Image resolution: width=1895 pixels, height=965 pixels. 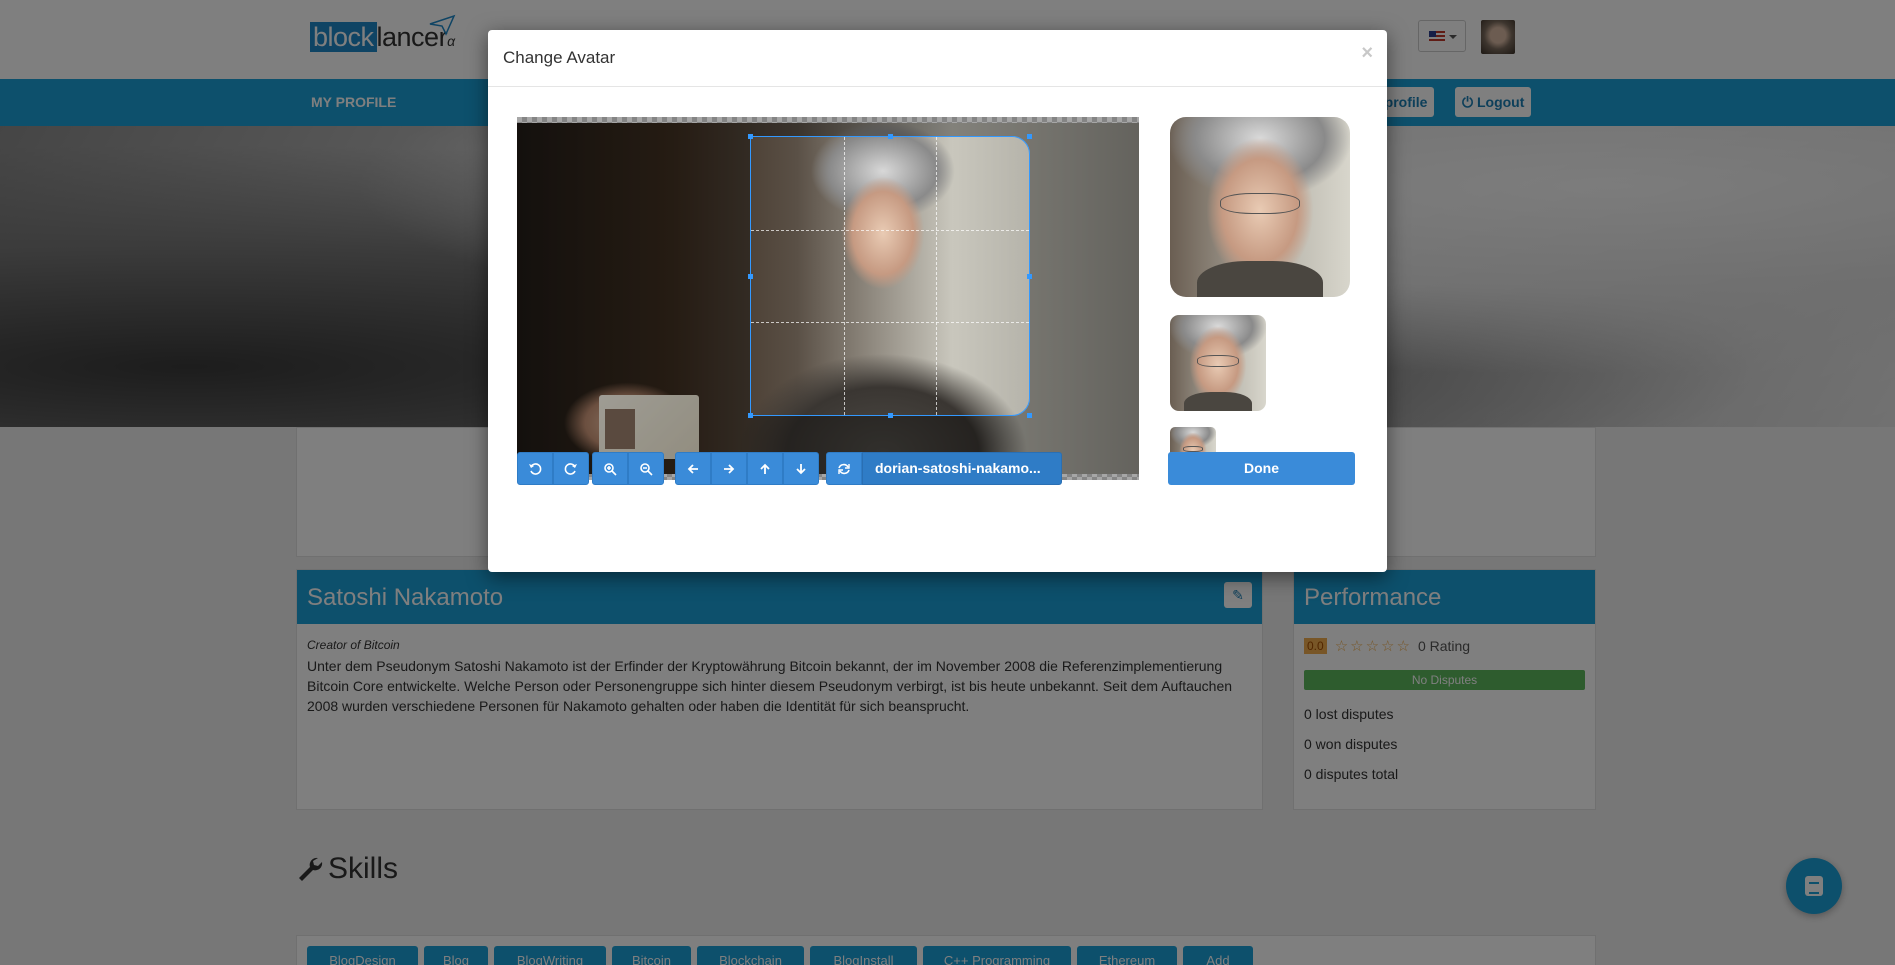 What do you see at coordinates (750, 276) in the screenshot?
I see `crop-handle-w` at bounding box center [750, 276].